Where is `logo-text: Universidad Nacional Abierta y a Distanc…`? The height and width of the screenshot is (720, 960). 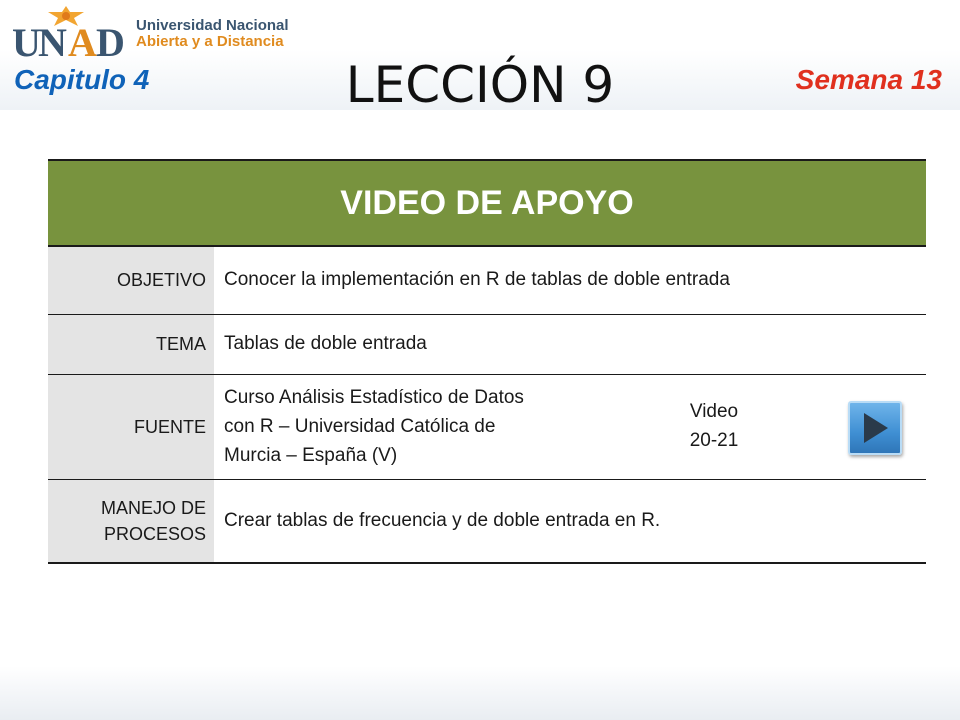
logo-text: Universidad Nacional Abierta y a Distanc… is located at coordinates (212, 34).